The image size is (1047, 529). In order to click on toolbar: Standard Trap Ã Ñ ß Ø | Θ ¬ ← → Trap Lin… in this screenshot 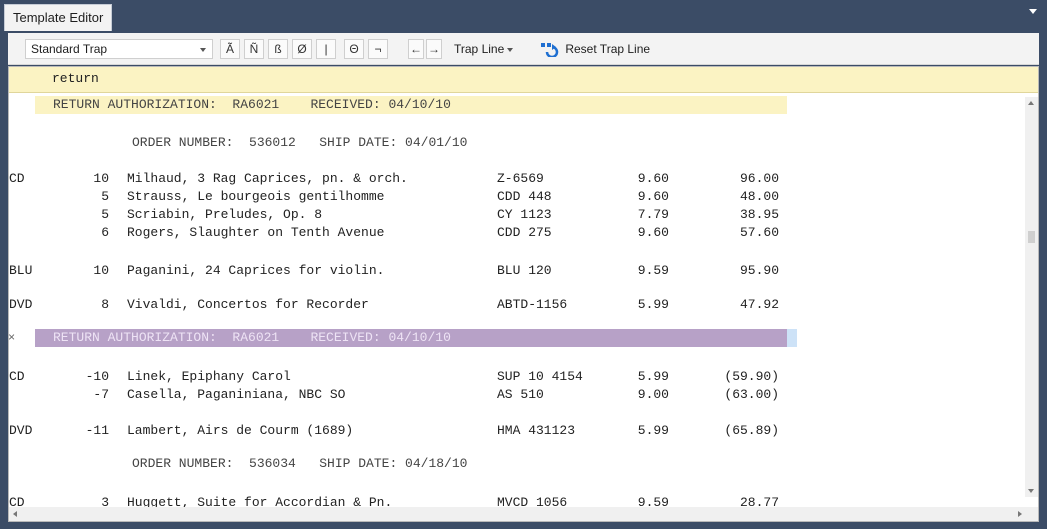, I will do `click(523, 49)`.